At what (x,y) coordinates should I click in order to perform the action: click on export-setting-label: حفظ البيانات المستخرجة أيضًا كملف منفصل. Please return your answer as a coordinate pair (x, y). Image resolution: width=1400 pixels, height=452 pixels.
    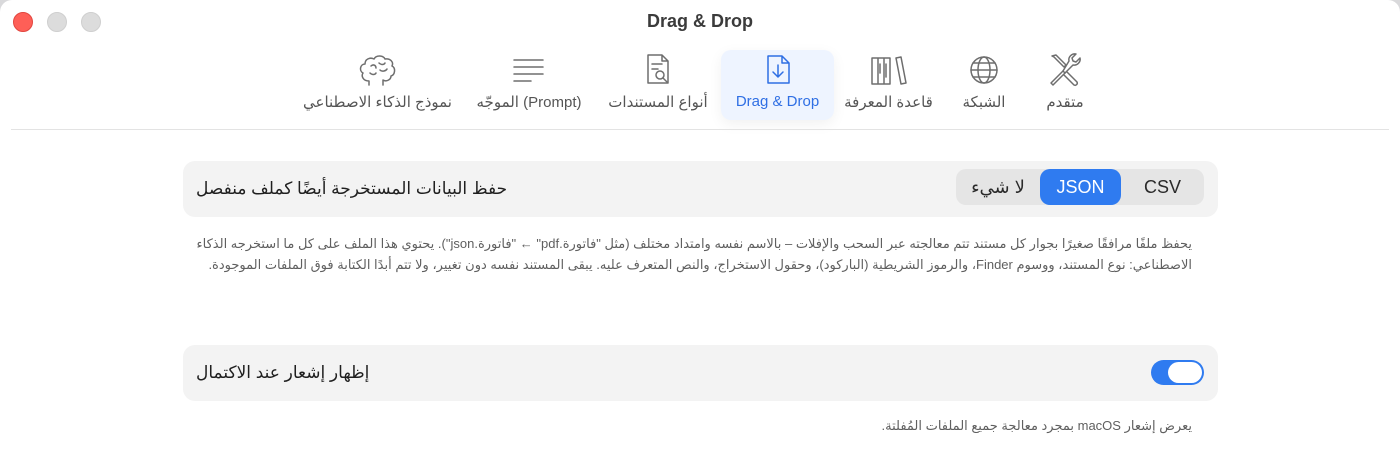
    Looking at the image, I should click on (352, 188).